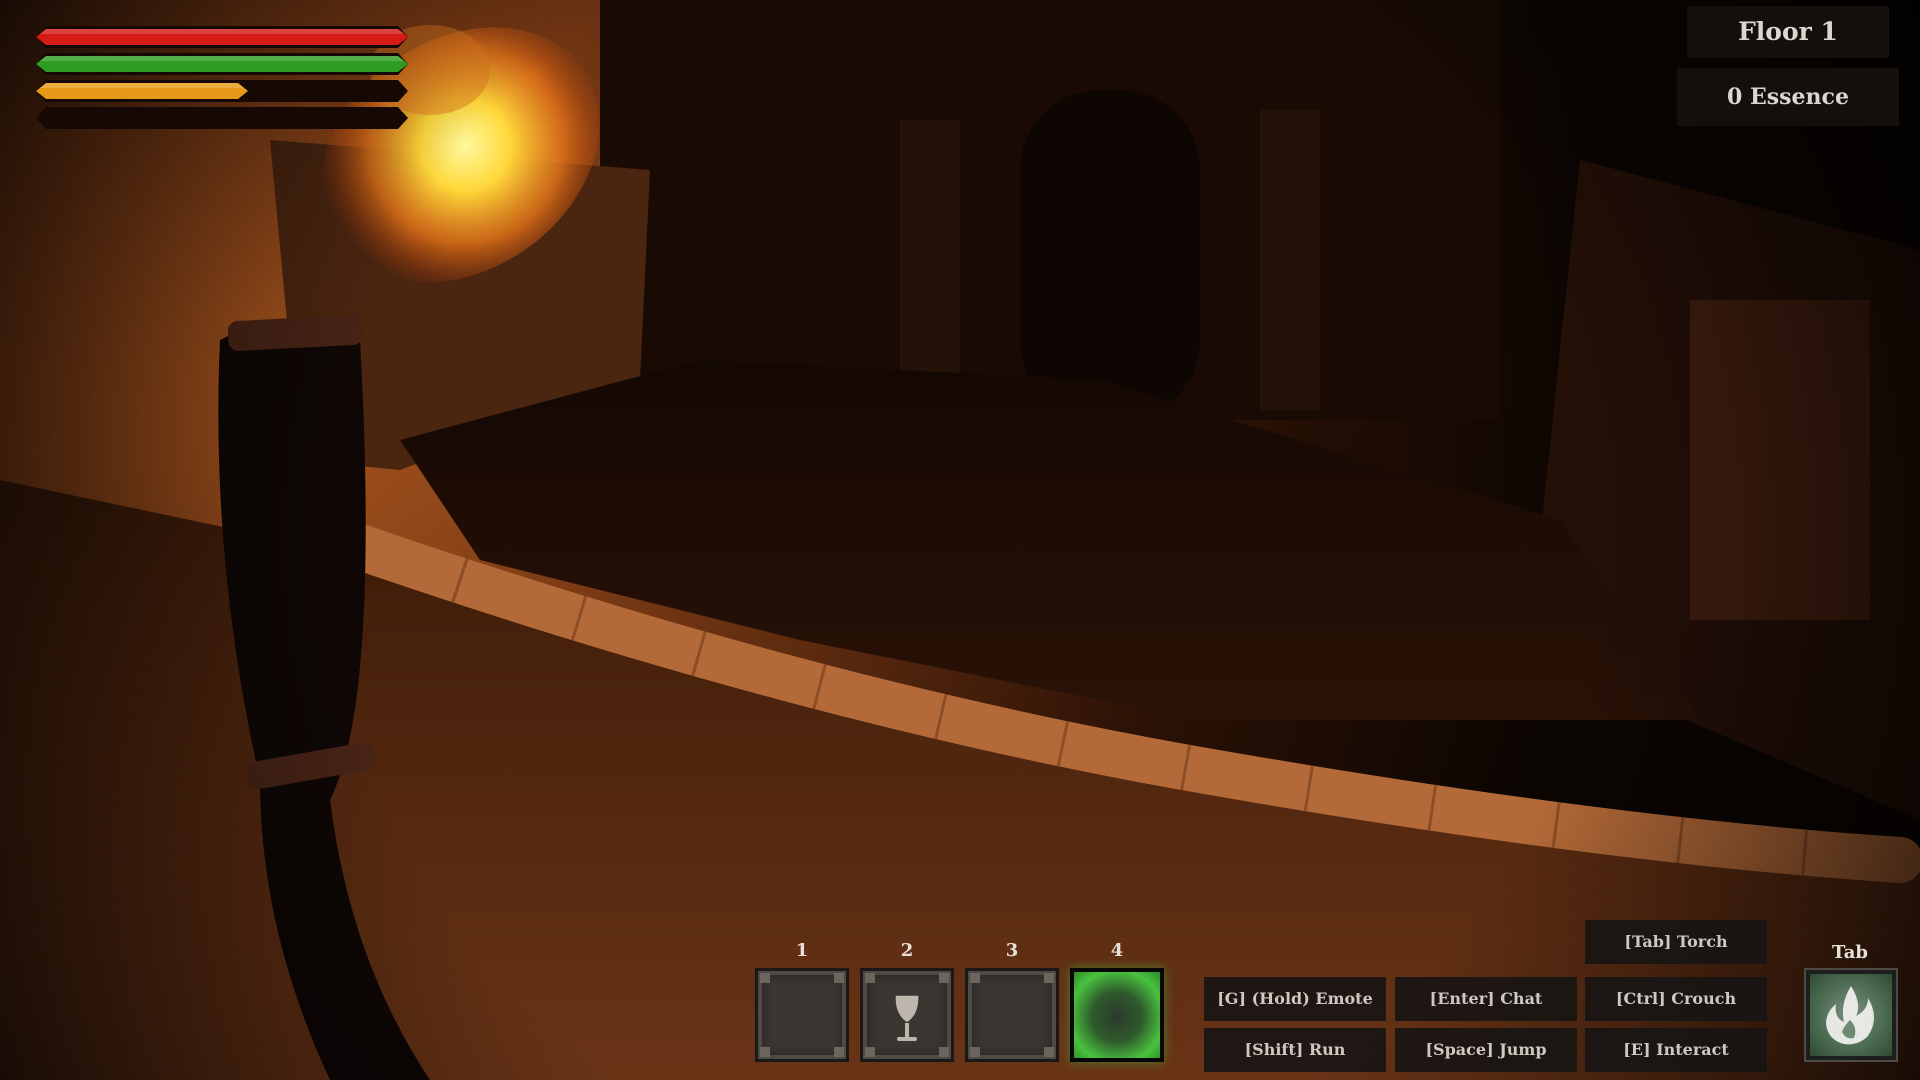  What do you see at coordinates (1850, 952) in the screenshot?
I see `ability-key-label: Tab` at bounding box center [1850, 952].